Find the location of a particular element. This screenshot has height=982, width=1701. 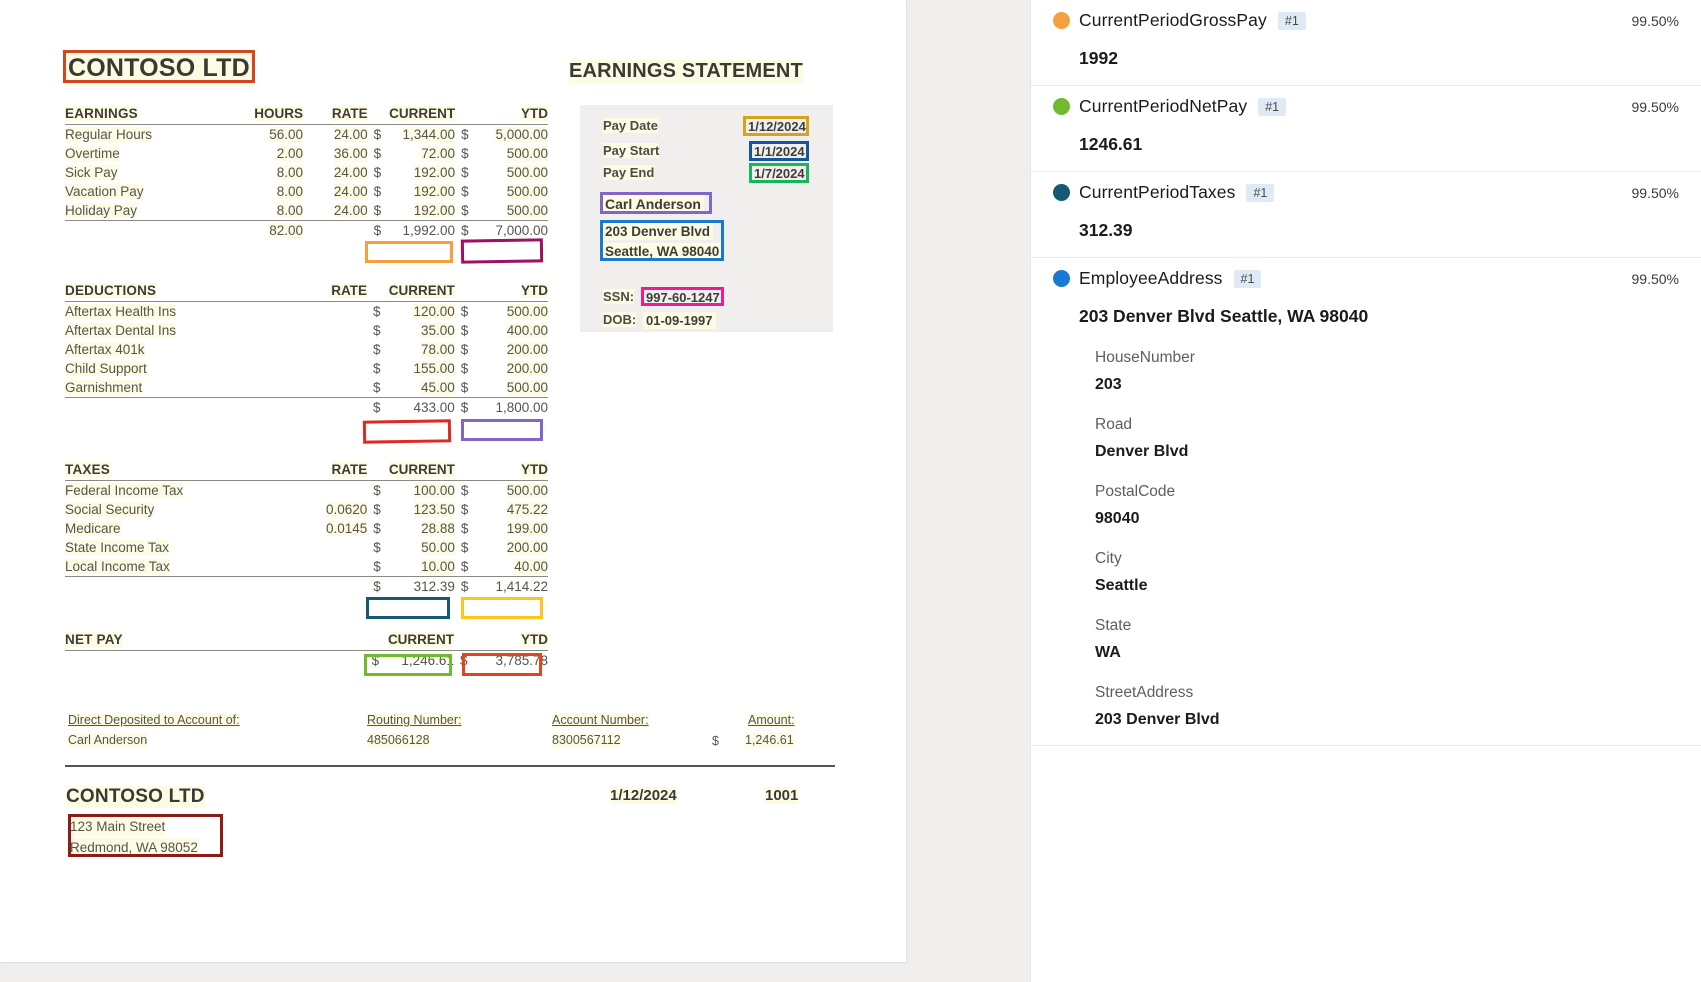

table-row: Social Security 0.0620 $ 123.50 $ 475.22 is located at coordinates (306, 509).